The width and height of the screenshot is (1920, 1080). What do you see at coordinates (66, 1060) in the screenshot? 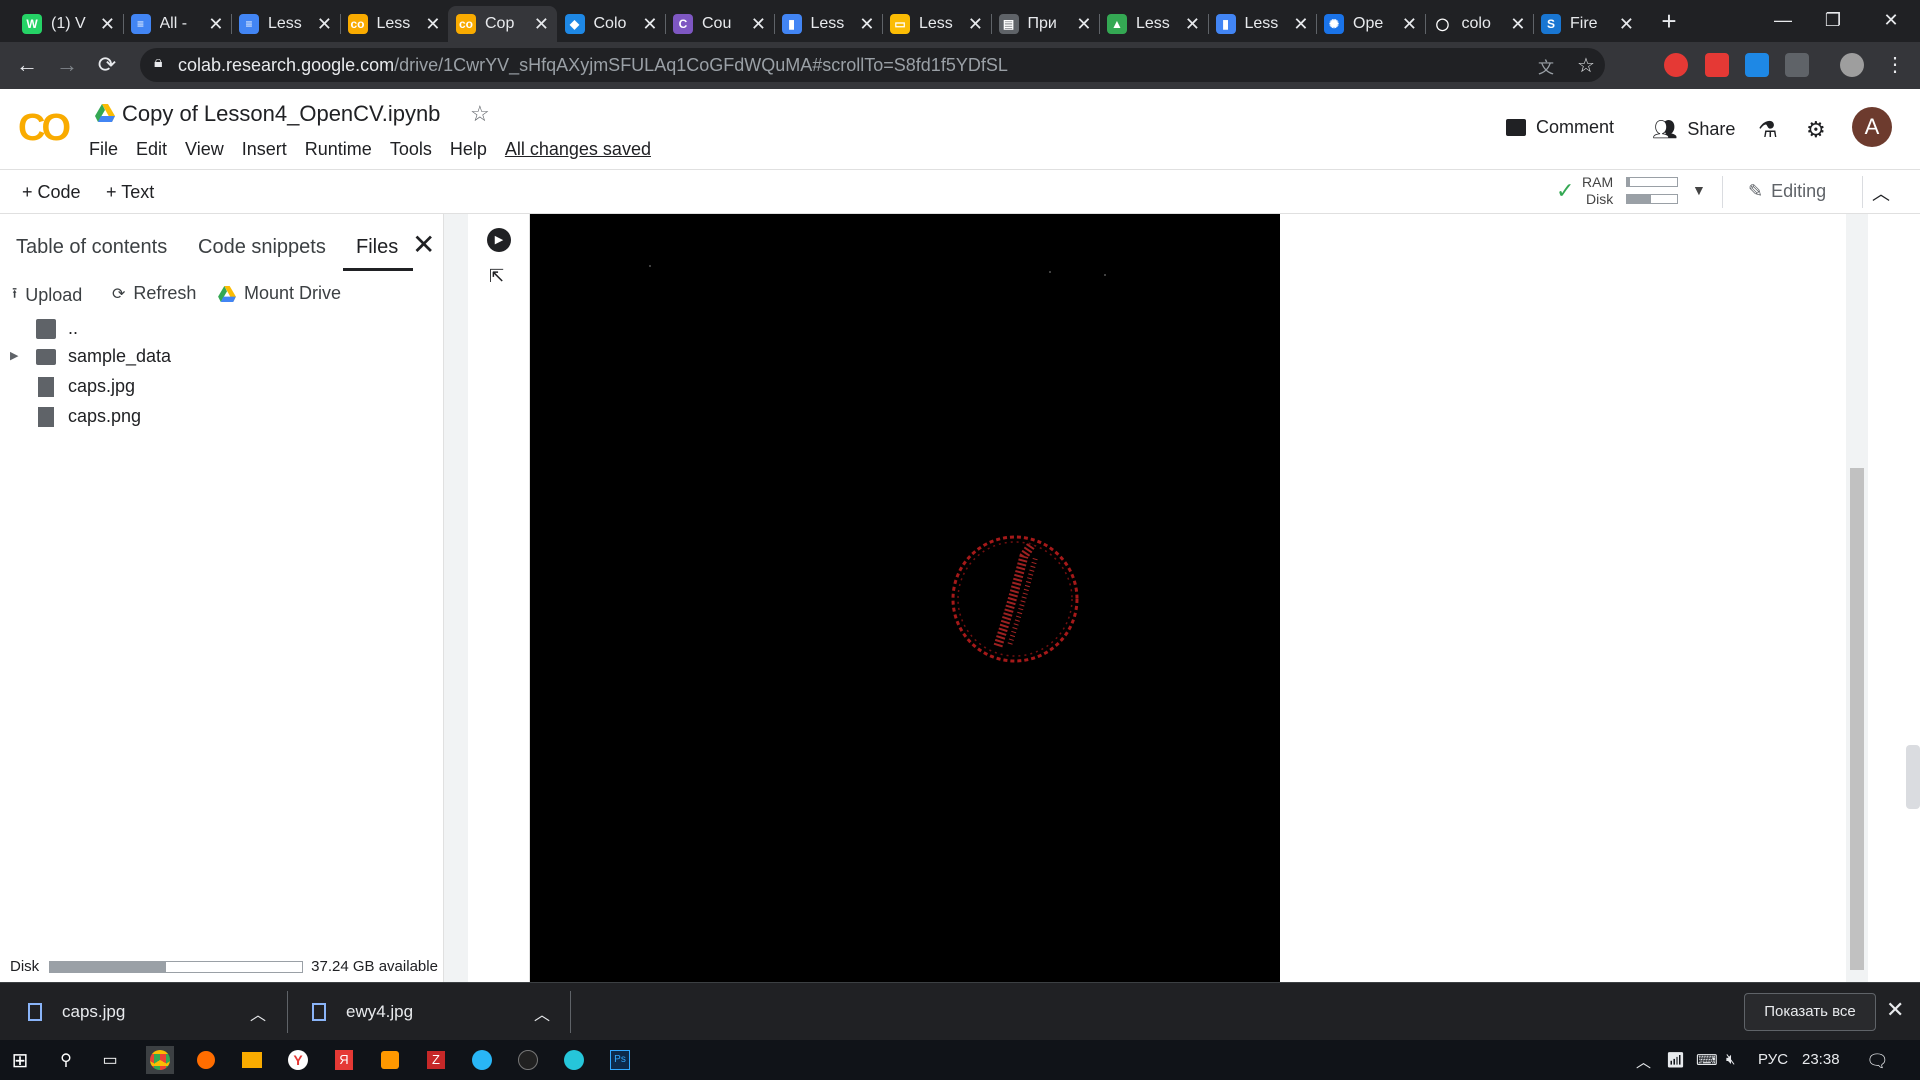
I see `search-icon: ⚲` at bounding box center [66, 1060].